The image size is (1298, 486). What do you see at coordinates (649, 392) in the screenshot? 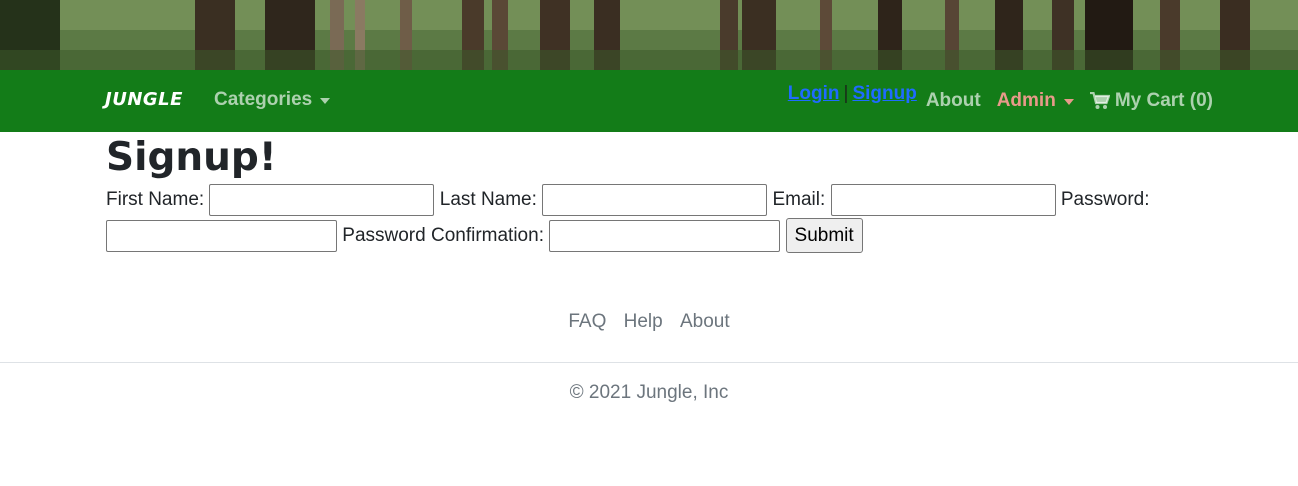
I see `copyright-text: © 2021 Jungle, Inc` at bounding box center [649, 392].